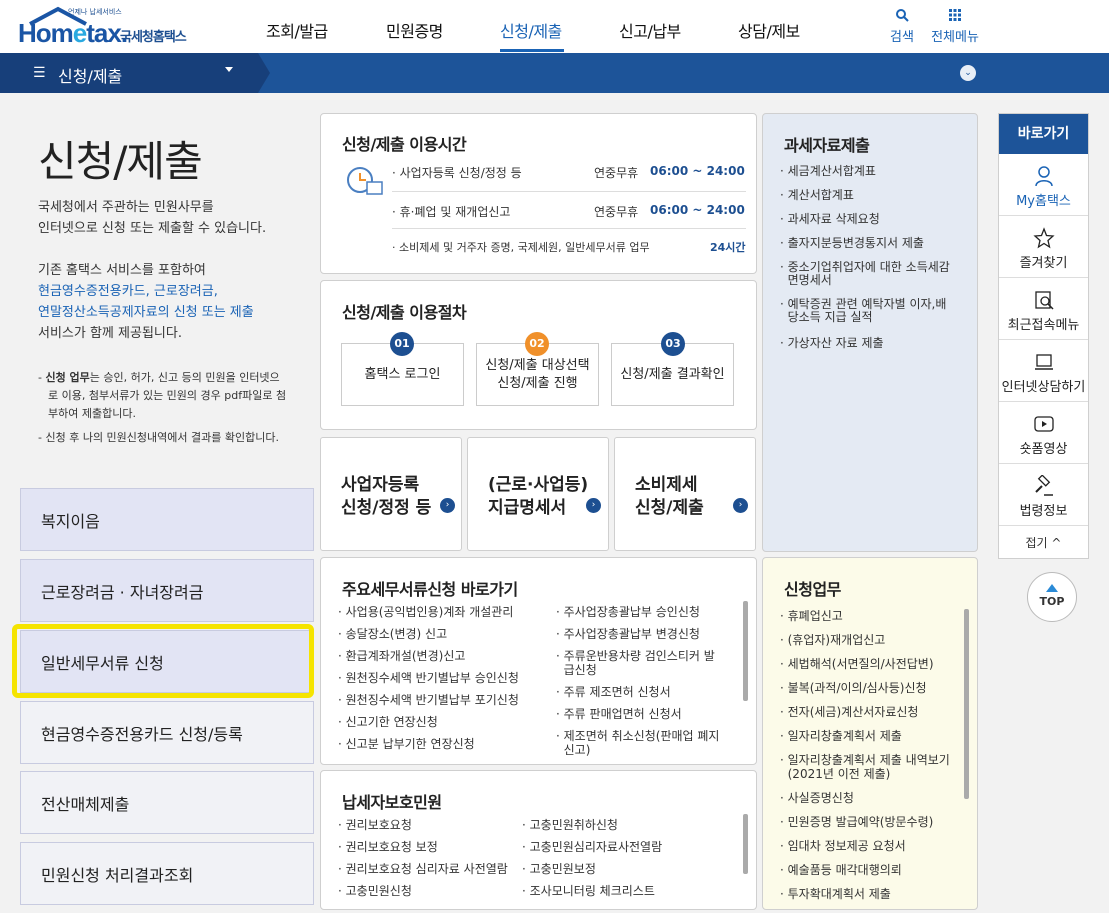 The width and height of the screenshot is (1109, 913). Describe the element at coordinates (651, 656) in the screenshot. I see `list-item: · 주류운반용차량 검인스티커 발` at that location.